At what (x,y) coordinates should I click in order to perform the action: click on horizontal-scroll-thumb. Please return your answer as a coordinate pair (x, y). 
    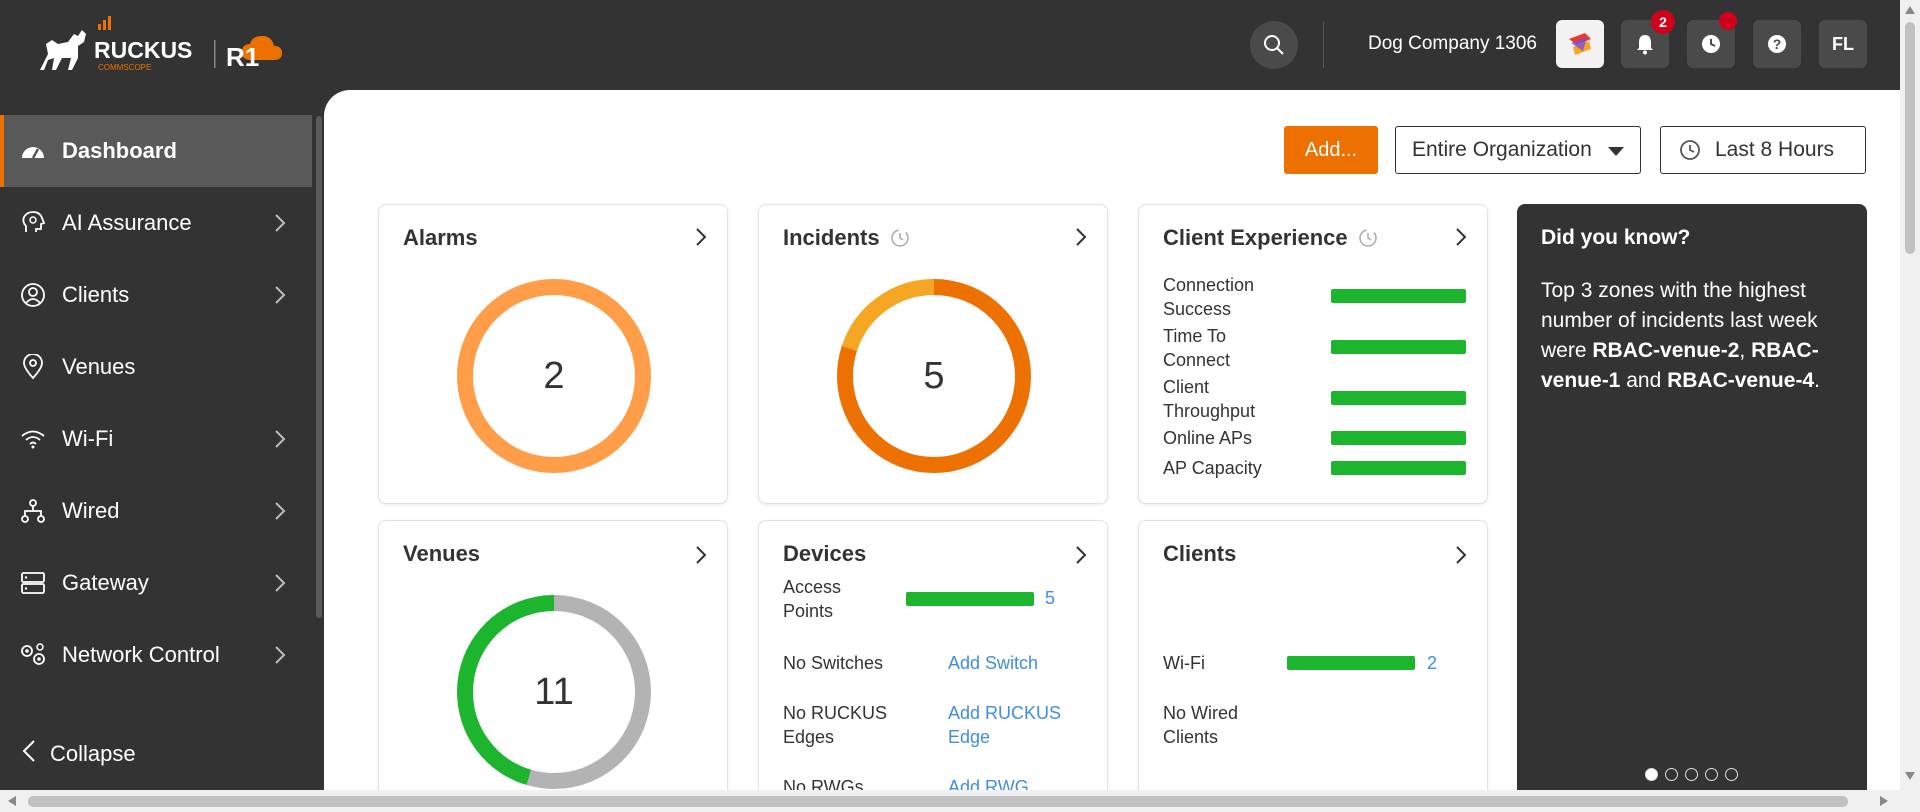
    Looking at the image, I should click on (938, 801).